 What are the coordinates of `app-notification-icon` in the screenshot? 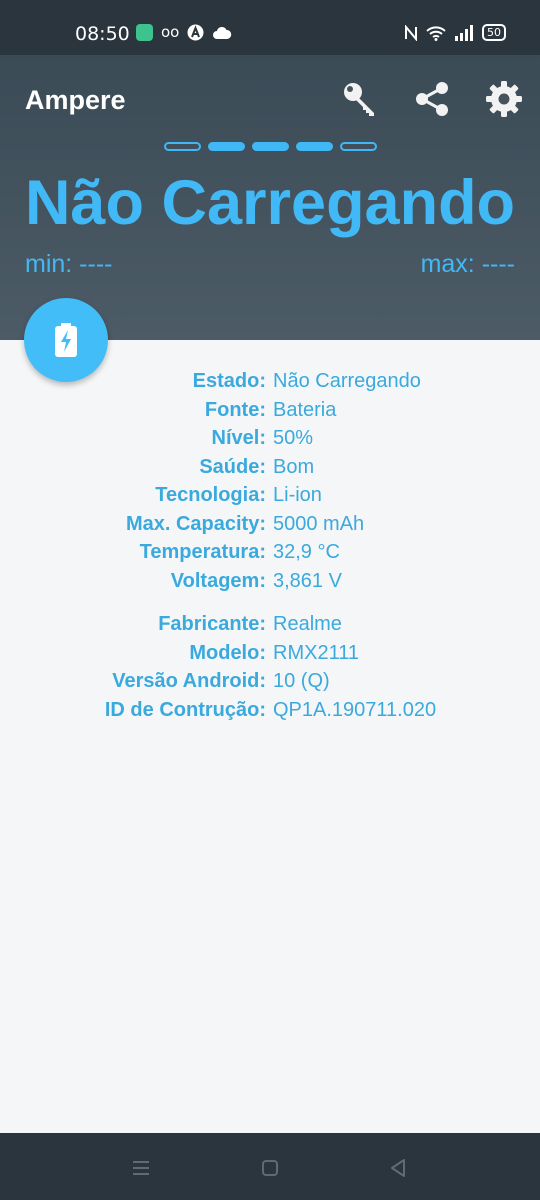 It's located at (144, 32).